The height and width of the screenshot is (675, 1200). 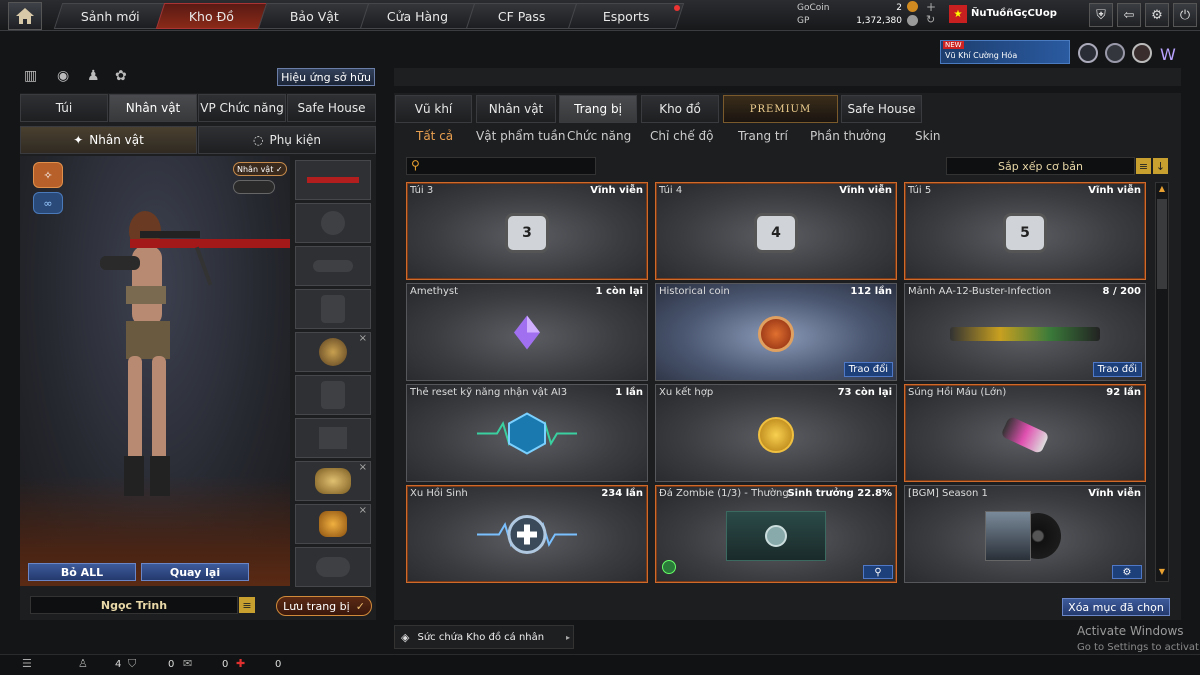 What do you see at coordinates (63, 76) in the screenshot?
I see `view-icon: ◉` at bounding box center [63, 76].